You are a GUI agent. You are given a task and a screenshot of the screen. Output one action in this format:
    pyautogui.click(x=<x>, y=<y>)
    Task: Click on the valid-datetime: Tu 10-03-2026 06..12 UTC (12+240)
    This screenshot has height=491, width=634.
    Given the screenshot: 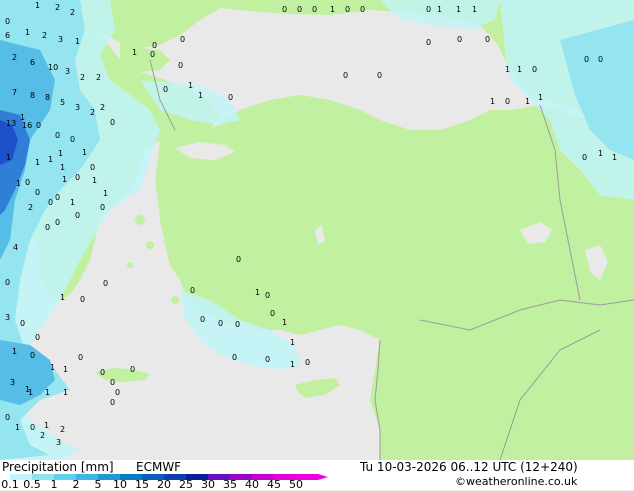 What is the action you would take?
    pyautogui.click(x=469, y=467)
    